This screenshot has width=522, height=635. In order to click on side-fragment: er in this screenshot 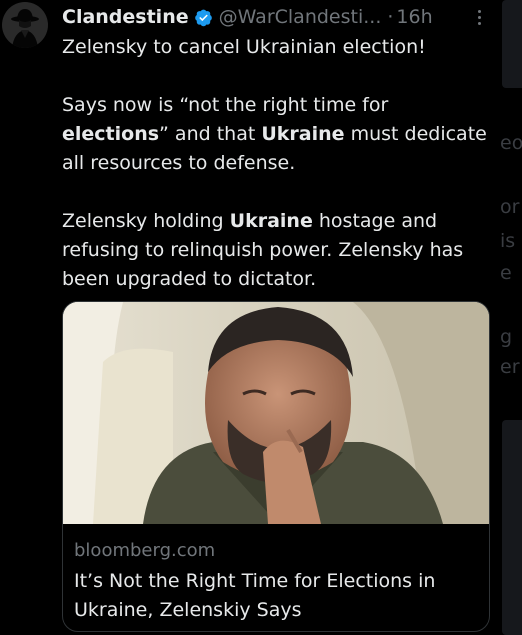, I will do `click(510, 367)`.